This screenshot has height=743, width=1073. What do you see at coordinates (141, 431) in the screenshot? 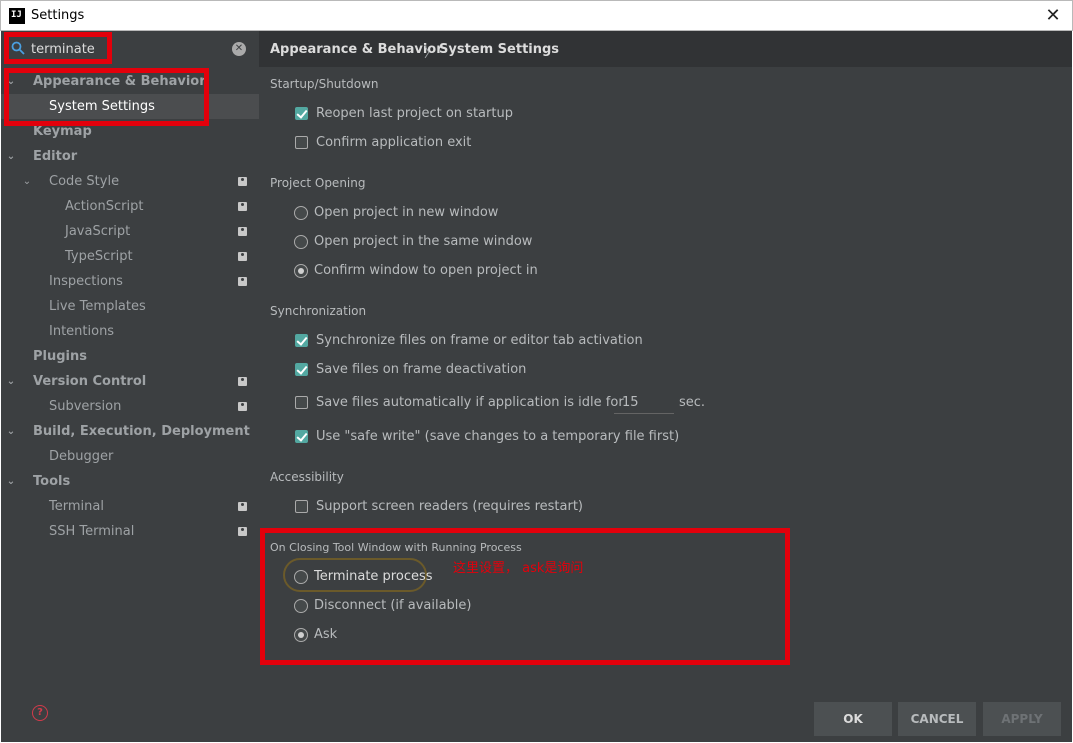
I see `tree-item-label: Build, Execution, Deployment` at bounding box center [141, 431].